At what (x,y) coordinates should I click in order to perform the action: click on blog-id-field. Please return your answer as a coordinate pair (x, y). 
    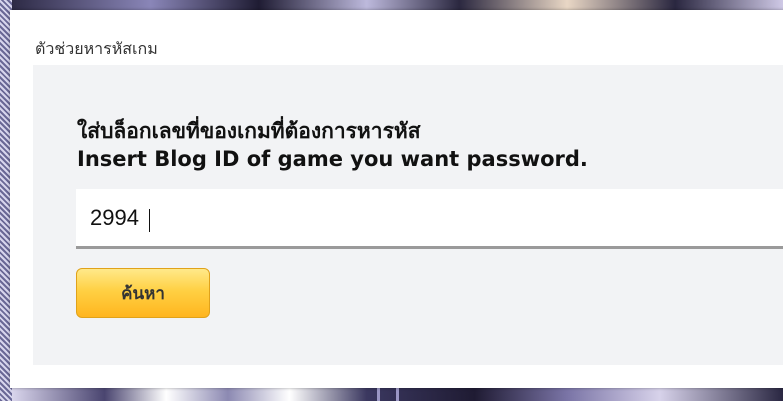
    Looking at the image, I should click on (429, 219).